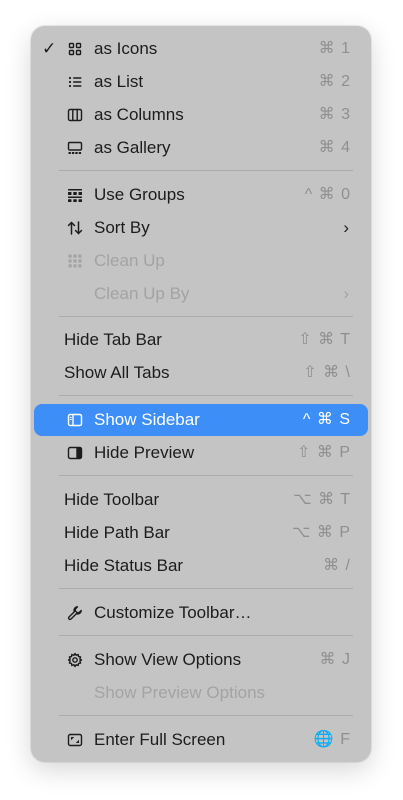 Image resolution: width=403 pixels, height=800 pixels. What do you see at coordinates (142, 293) in the screenshot?
I see `menu-item-label: Clean Up By` at bounding box center [142, 293].